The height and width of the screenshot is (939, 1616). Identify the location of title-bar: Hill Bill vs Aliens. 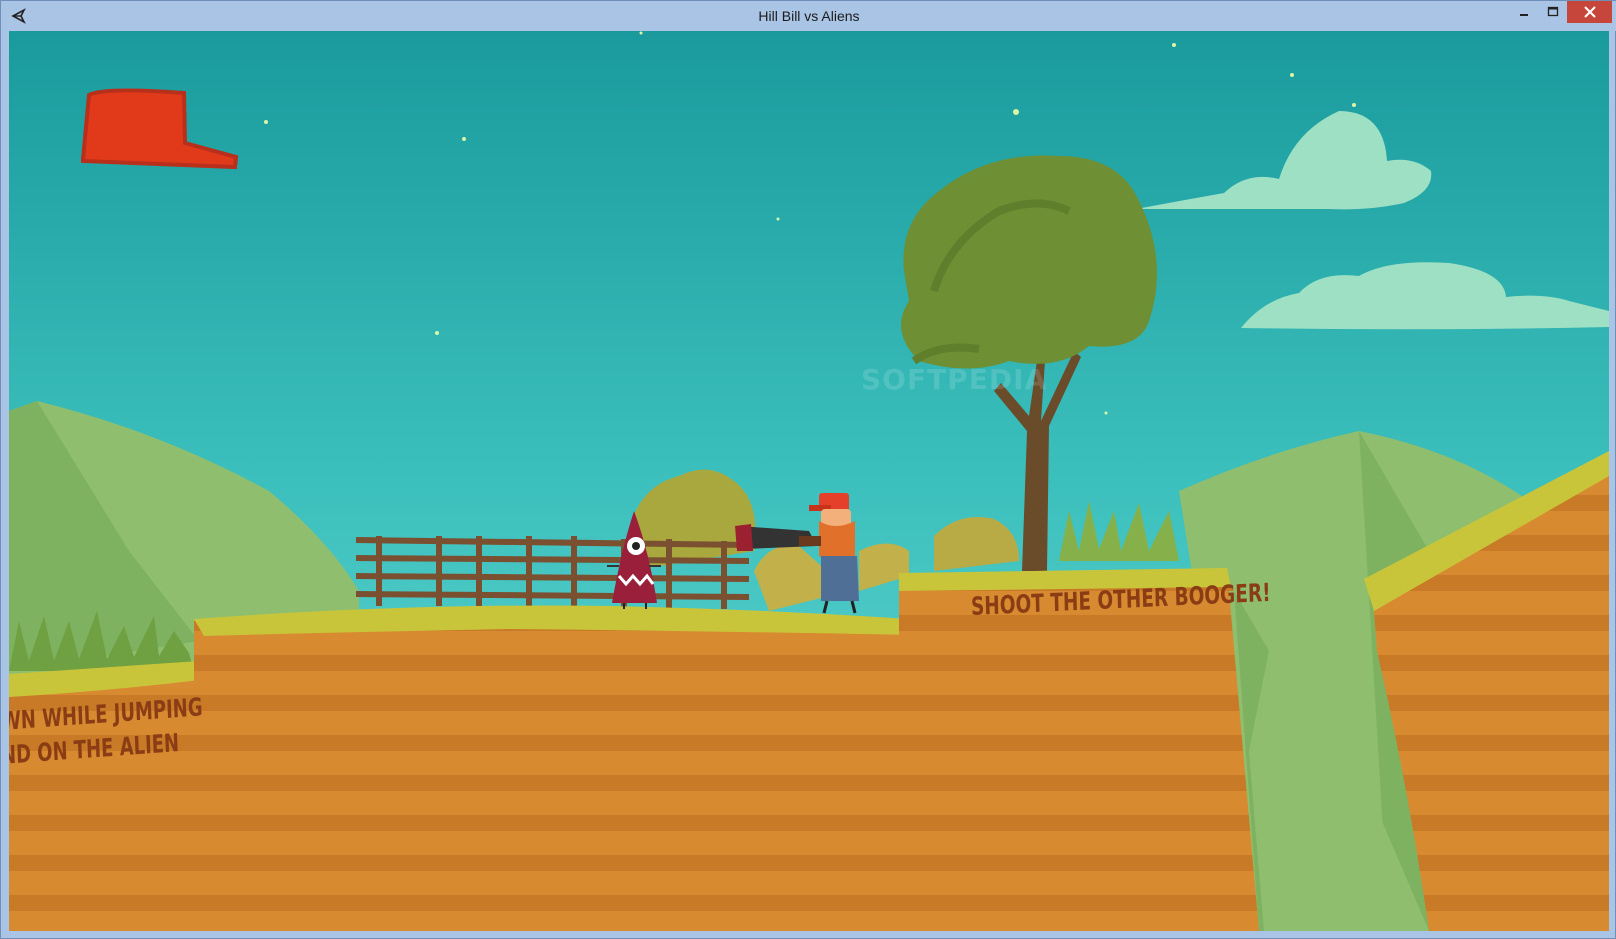
(808, 16).